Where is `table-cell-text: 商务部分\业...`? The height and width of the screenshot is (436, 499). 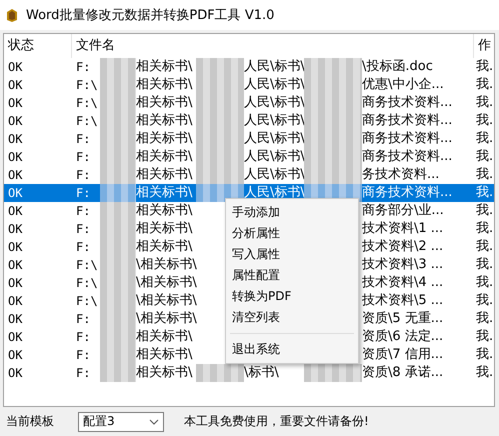 table-cell-text: 商务部分\业... is located at coordinates (403, 211).